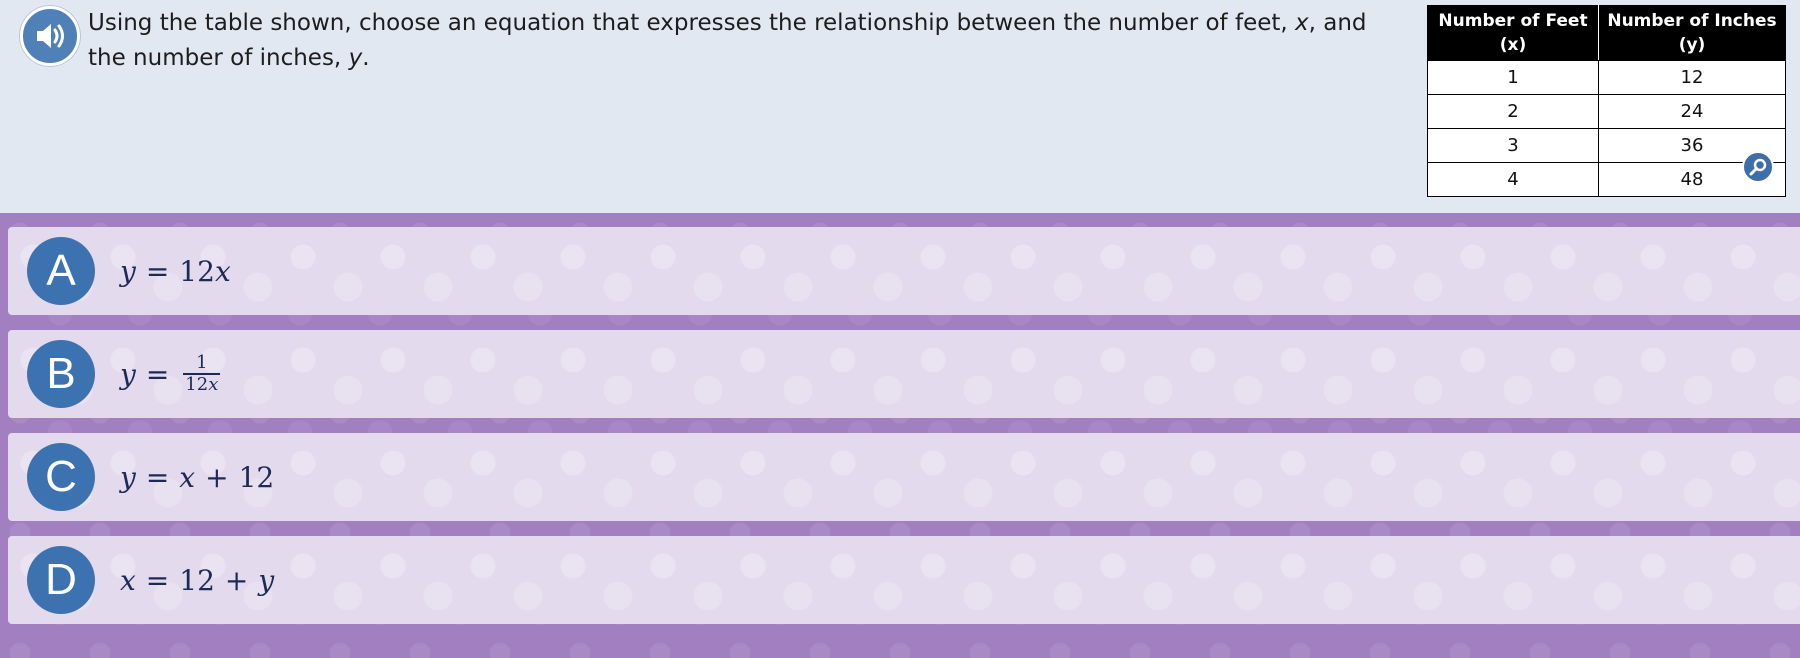  I want to click on fraction-numerator: 1, so click(202, 363).